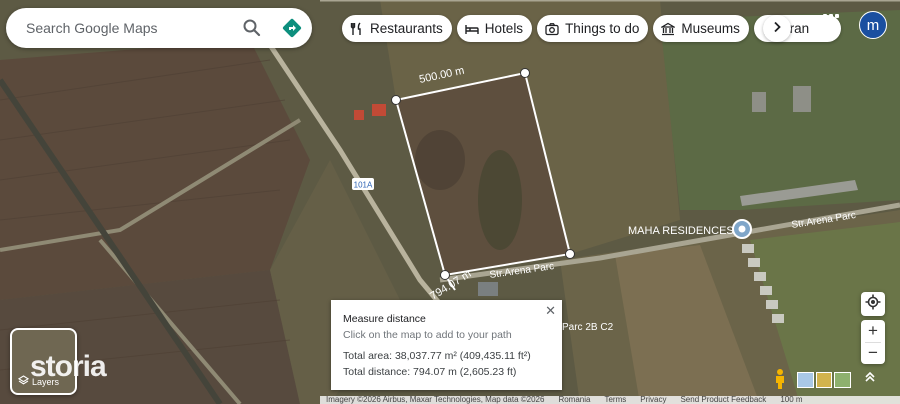 This screenshot has height=404, width=900. I want to click on panel-instructions: Click on the map to add to your path, so click(427, 335).